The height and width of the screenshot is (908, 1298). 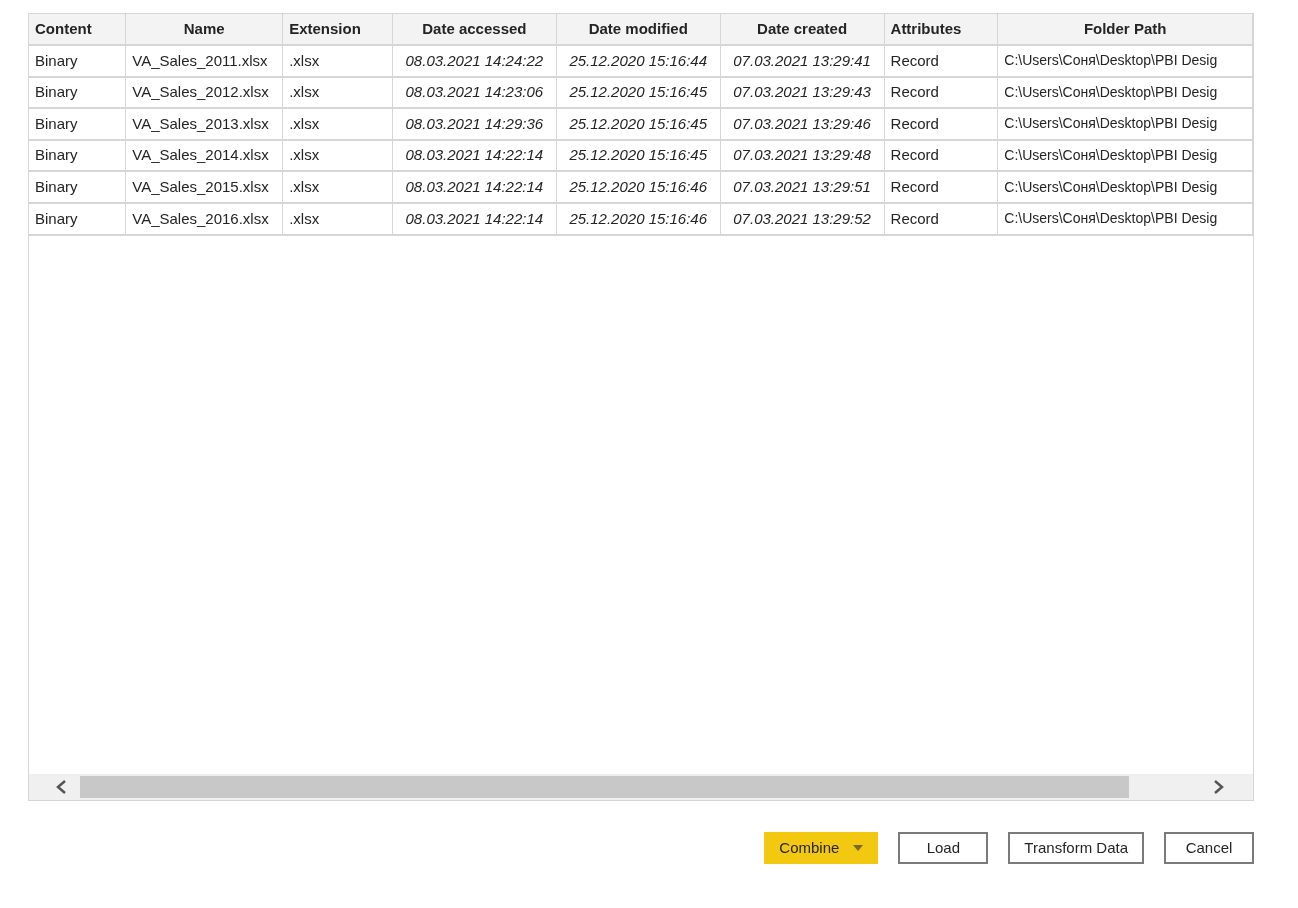 I want to click on table-cell: VA_Sales_2013.xlsx, so click(x=204, y=124).